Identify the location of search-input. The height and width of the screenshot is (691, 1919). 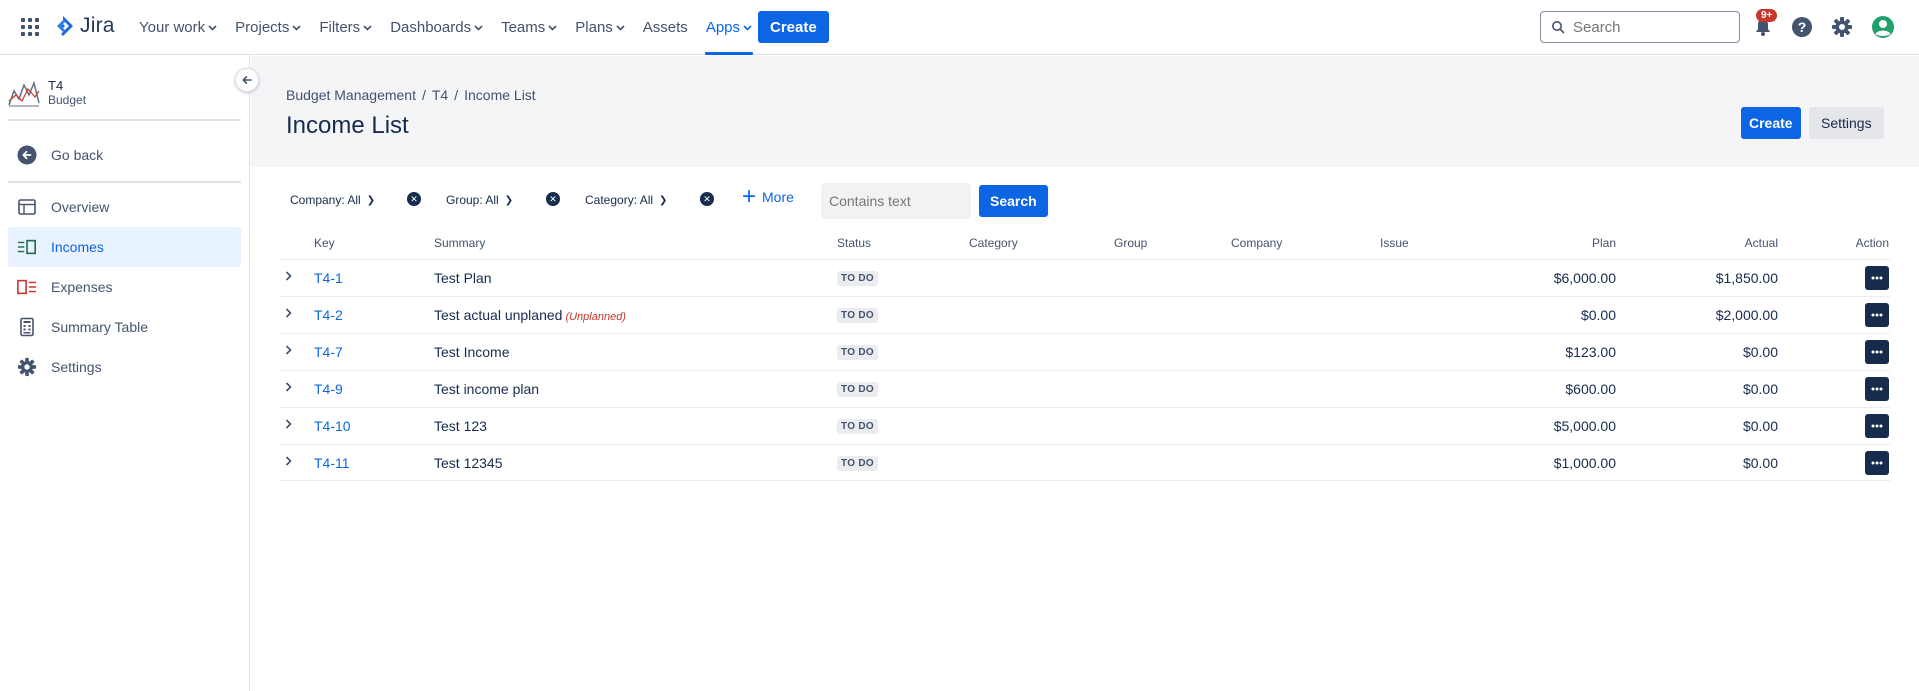
(1653, 27).